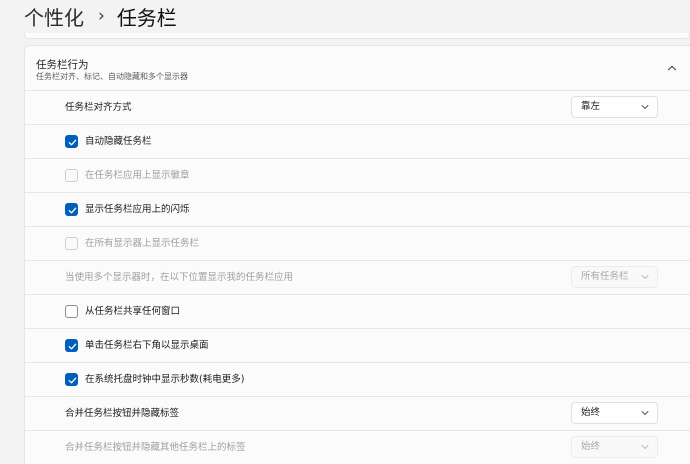 Image resolution: width=690 pixels, height=464 pixels. What do you see at coordinates (179, 277) in the screenshot?
I see `multi-display-label: 当使用多个显示器时，在以下位置显示我的任务栏应用` at bounding box center [179, 277].